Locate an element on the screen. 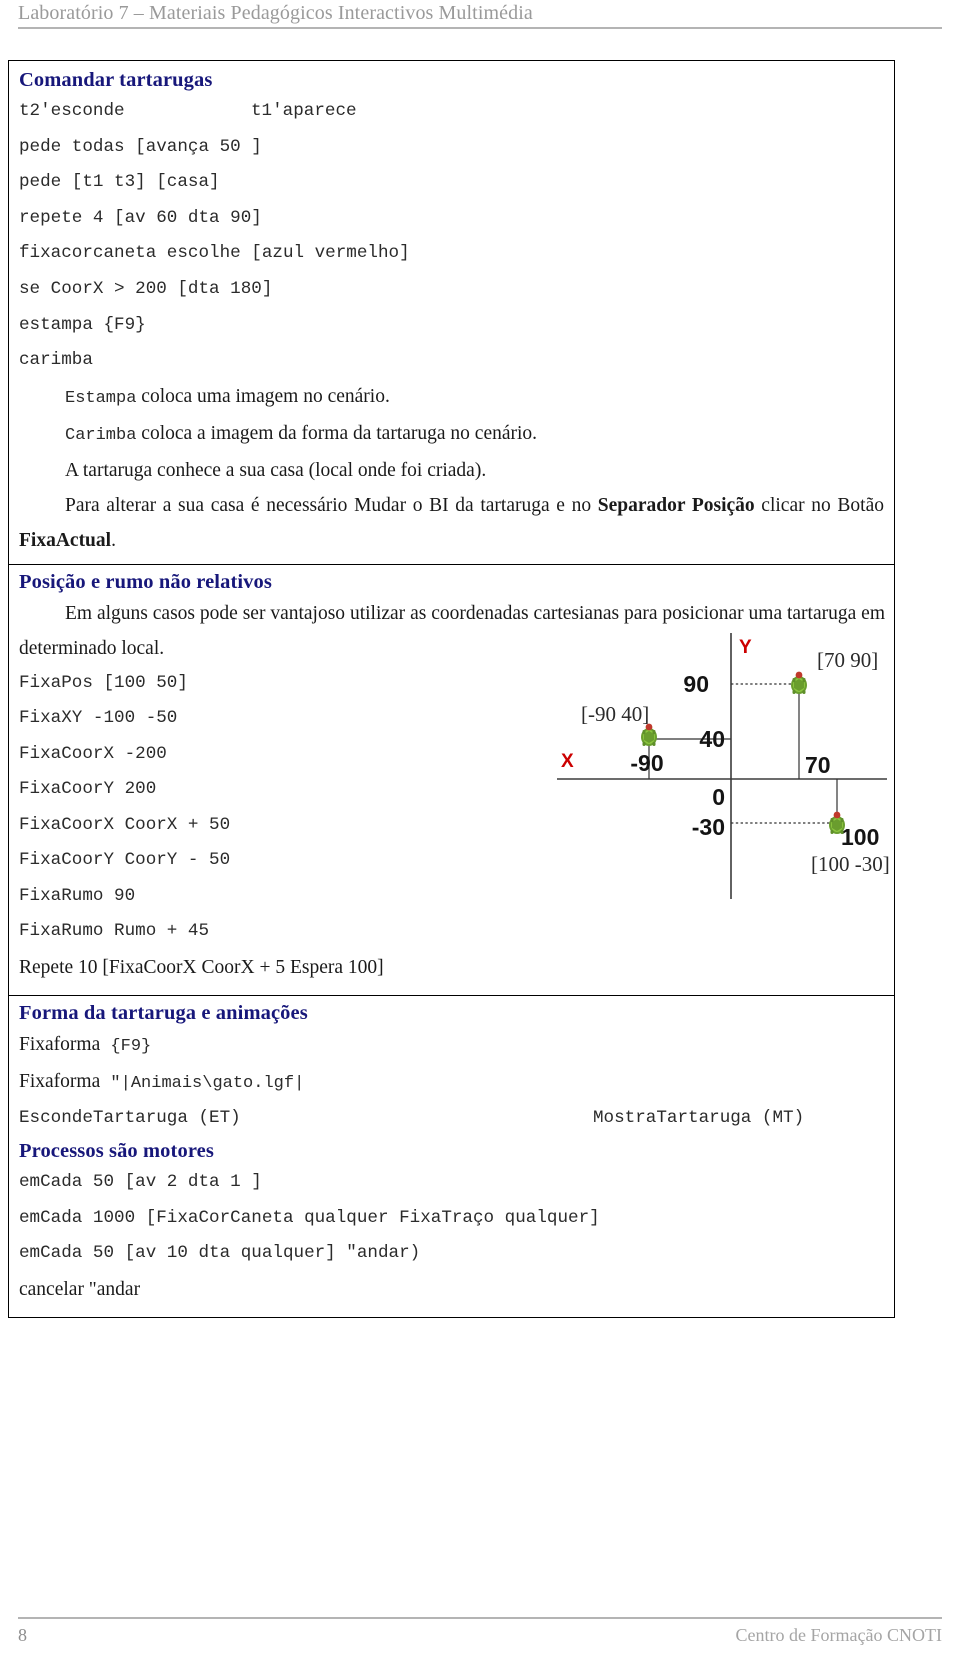 The image size is (960, 1676). emphasis-separador-posicao: Separador Posição is located at coordinates (676, 505).